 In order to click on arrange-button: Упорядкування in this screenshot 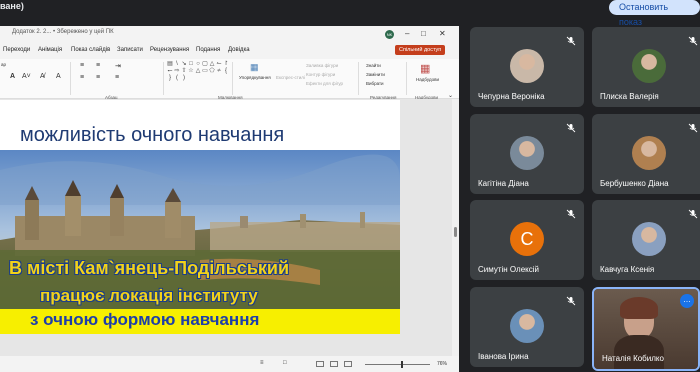, I will do `click(255, 77)`.